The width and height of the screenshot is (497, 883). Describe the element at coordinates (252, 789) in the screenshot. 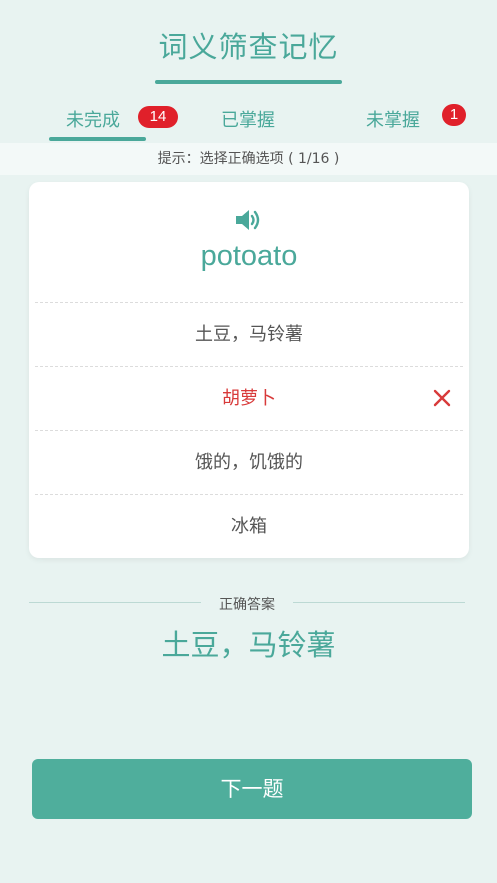

I see `next-question-button: 下一题` at that location.